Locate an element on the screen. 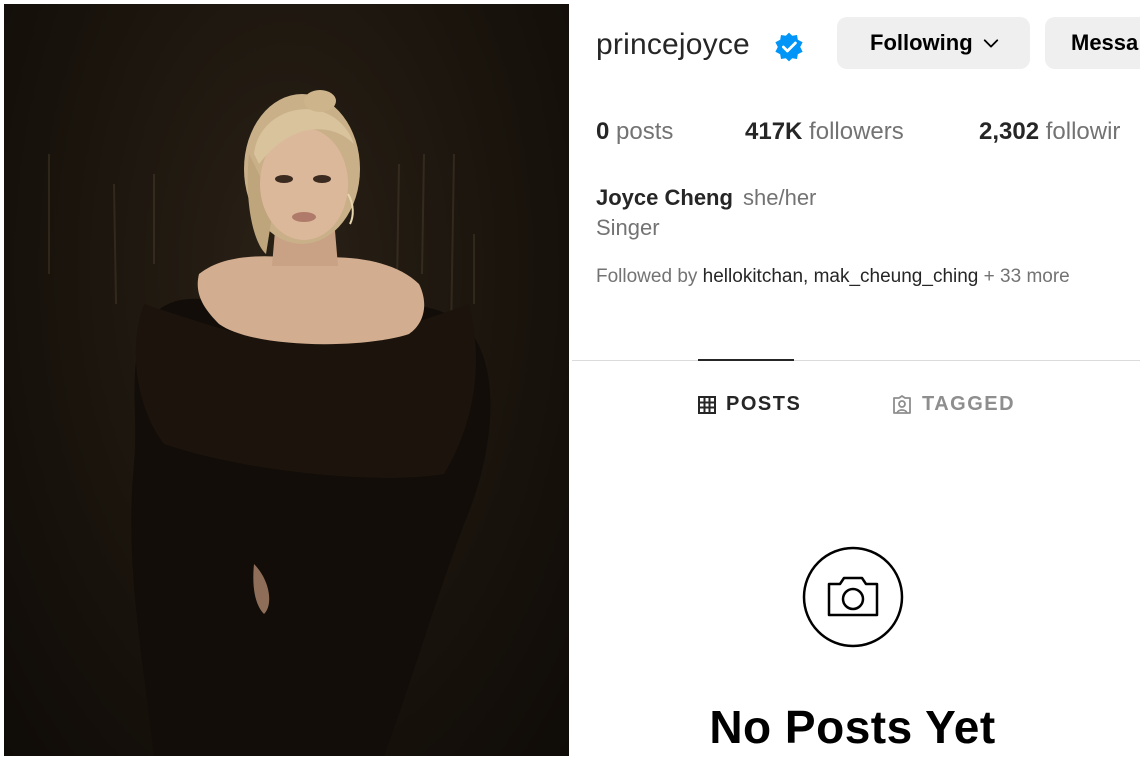 Image resolution: width=1140 pixels, height=760 pixels. following-count-value: 2,302 is located at coordinates (1009, 131).